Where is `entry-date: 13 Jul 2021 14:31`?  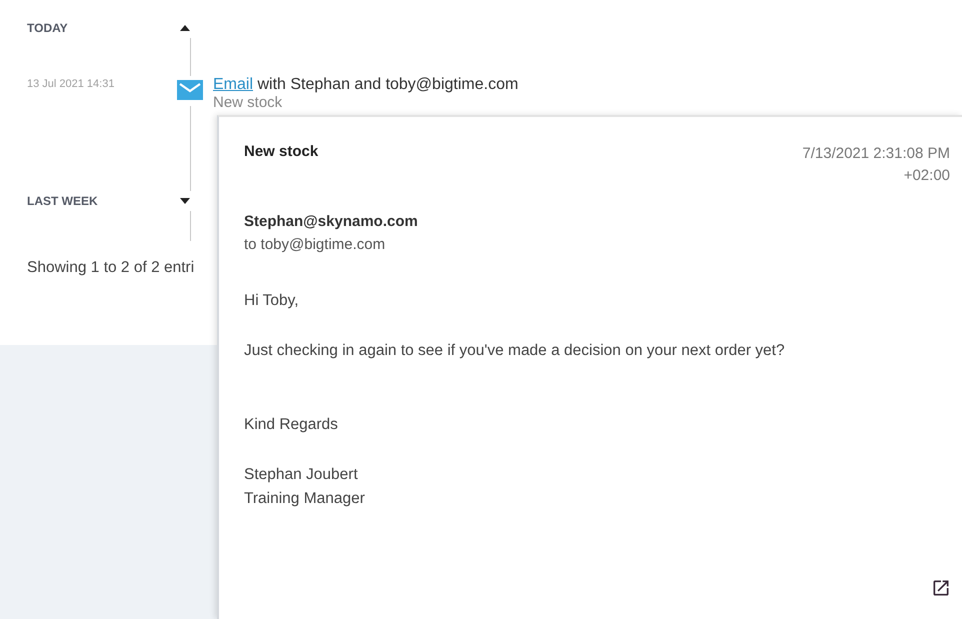
entry-date: 13 Jul 2021 14:31 is located at coordinates (71, 83).